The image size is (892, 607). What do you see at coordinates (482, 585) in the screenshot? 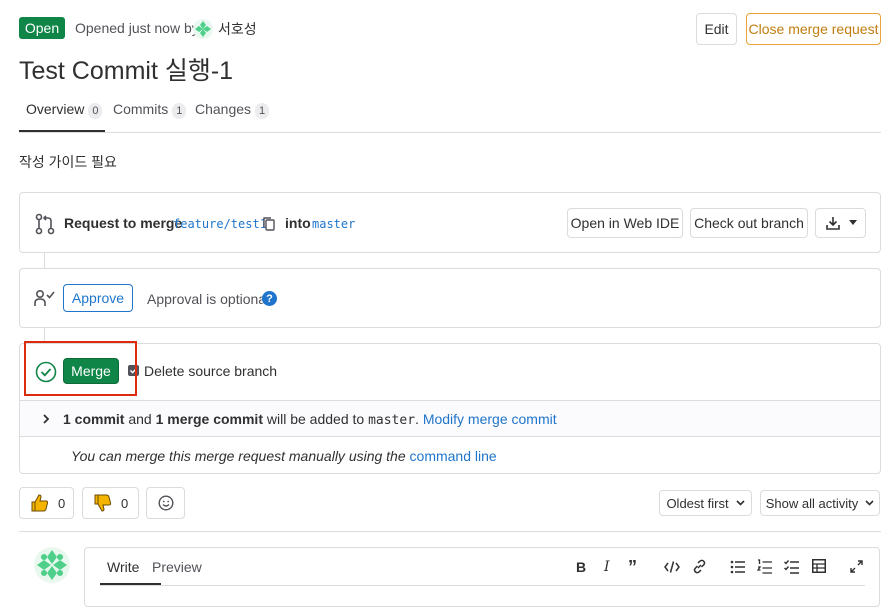
I see `editor-tabs-divider` at bounding box center [482, 585].